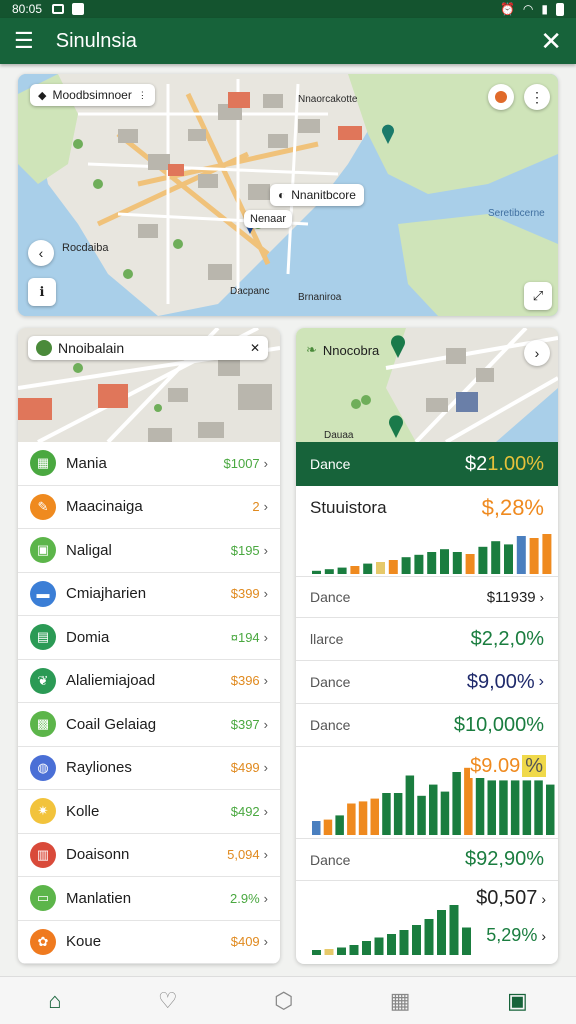 Image resolution: width=576 pixels, height=1024 pixels. I want to click on list-item: ▥ Doaisonn 5,094 ›, so click(149, 855).